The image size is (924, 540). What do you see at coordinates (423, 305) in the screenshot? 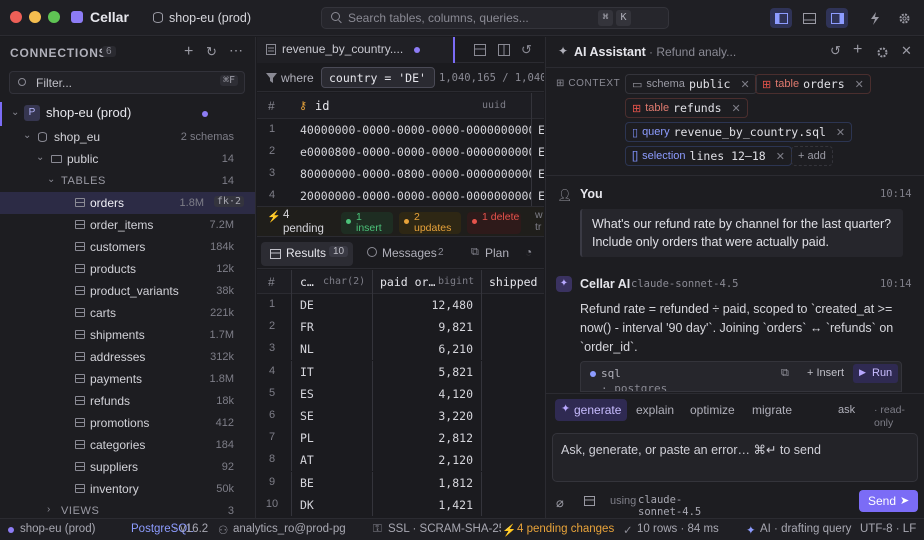
I see `paid-orders-cell: 12,480` at bounding box center [423, 305].